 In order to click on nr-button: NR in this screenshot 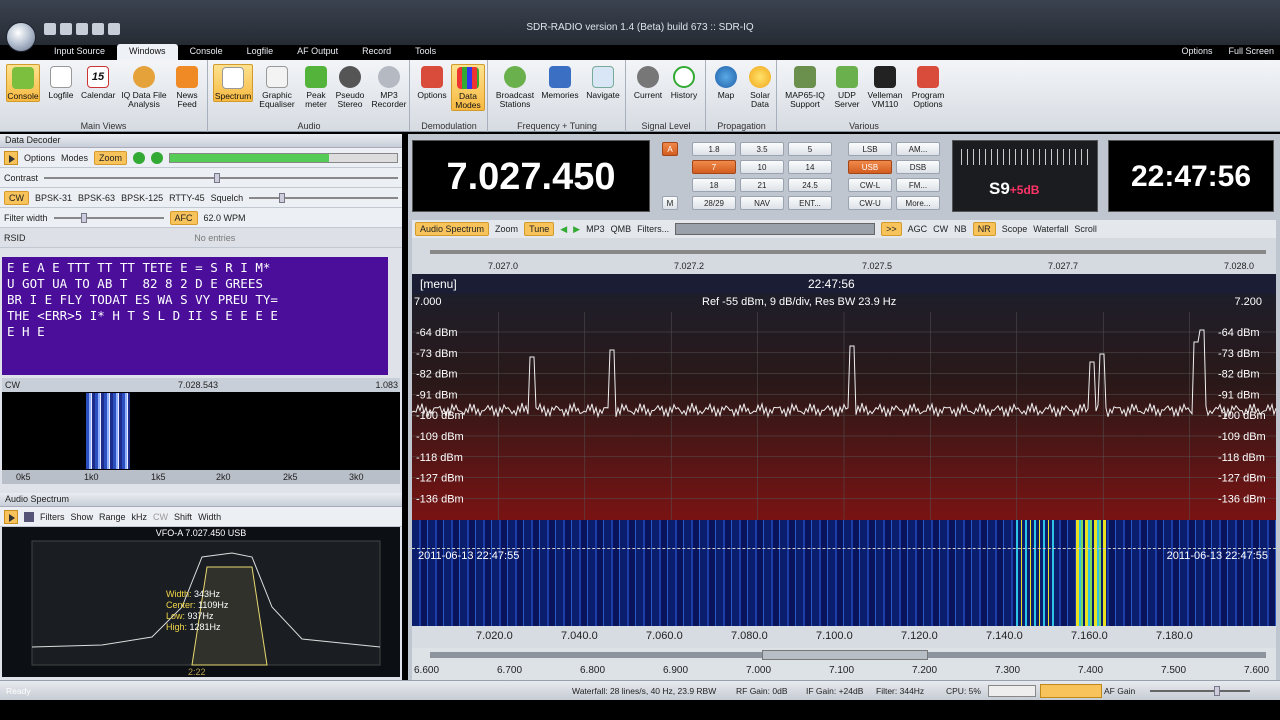, I will do `click(984, 229)`.